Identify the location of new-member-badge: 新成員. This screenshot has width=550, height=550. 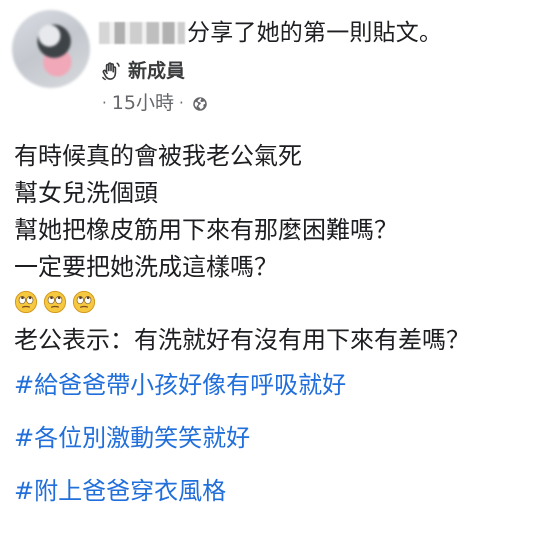
(142, 71).